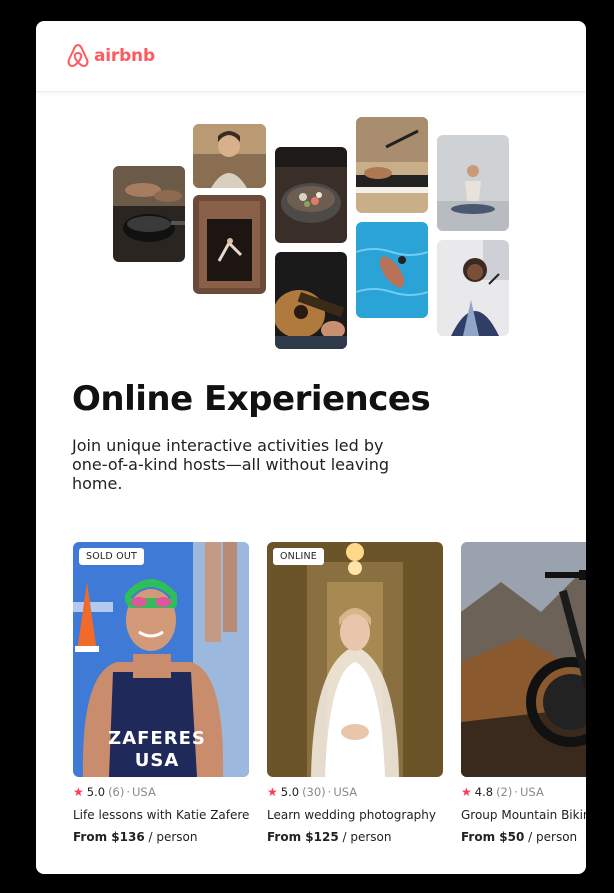 The width and height of the screenshot is (614, 893). I want to click on experience-photo: ZAFERES USA SOLD OUT, so click(161, 659).